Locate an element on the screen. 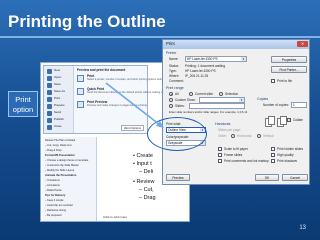 The width and height of the screenshot is (320, 240). frame-slides-checkbox is located at coordinates (220, 155).